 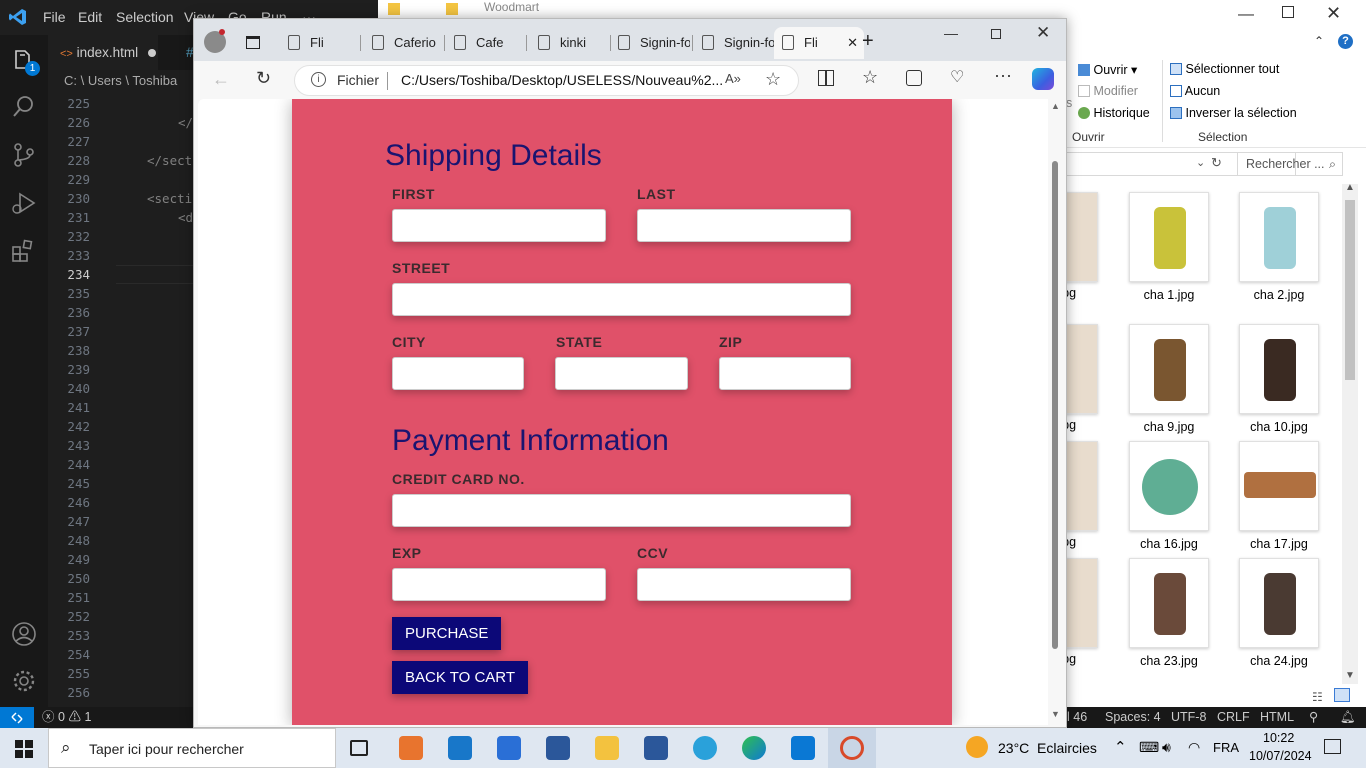 I want to click on minimize-icon: —, so click(x=951, y=33).